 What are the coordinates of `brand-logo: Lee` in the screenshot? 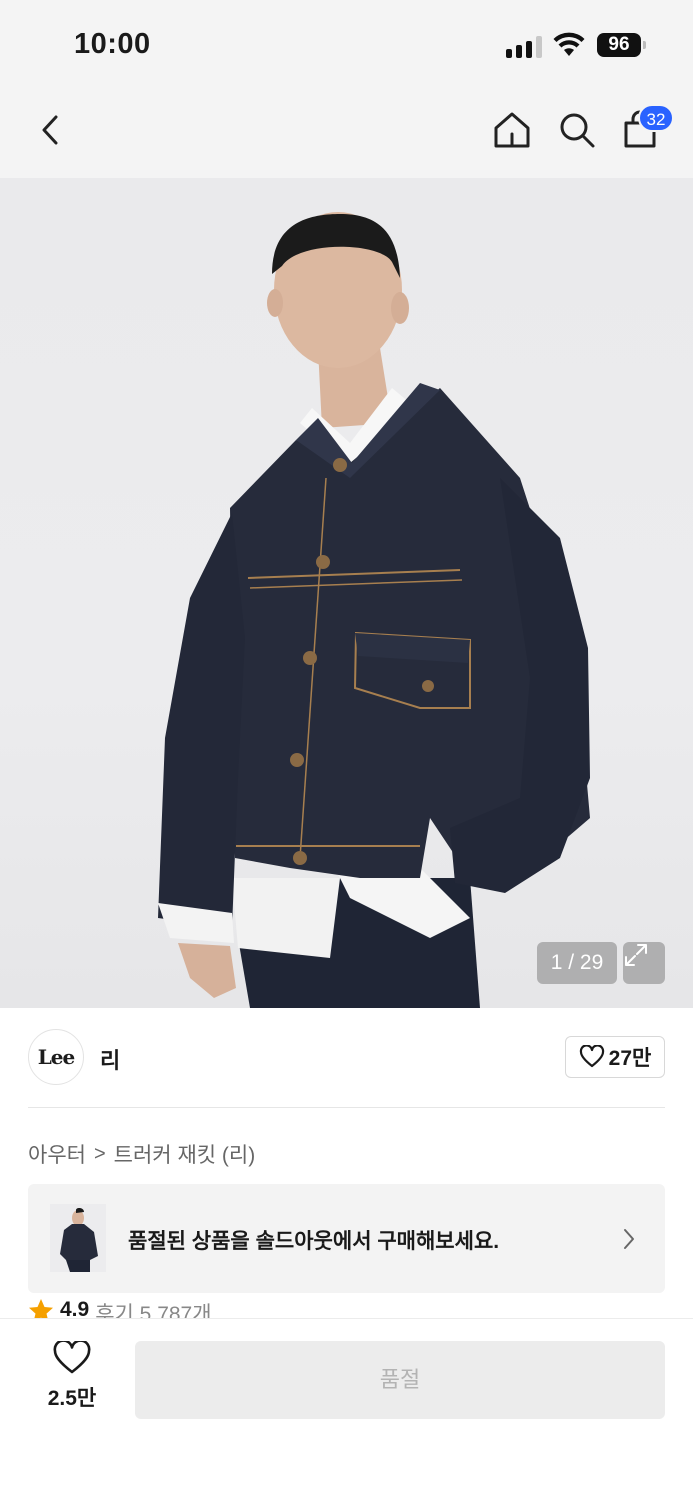 It's located at (56, 1057).